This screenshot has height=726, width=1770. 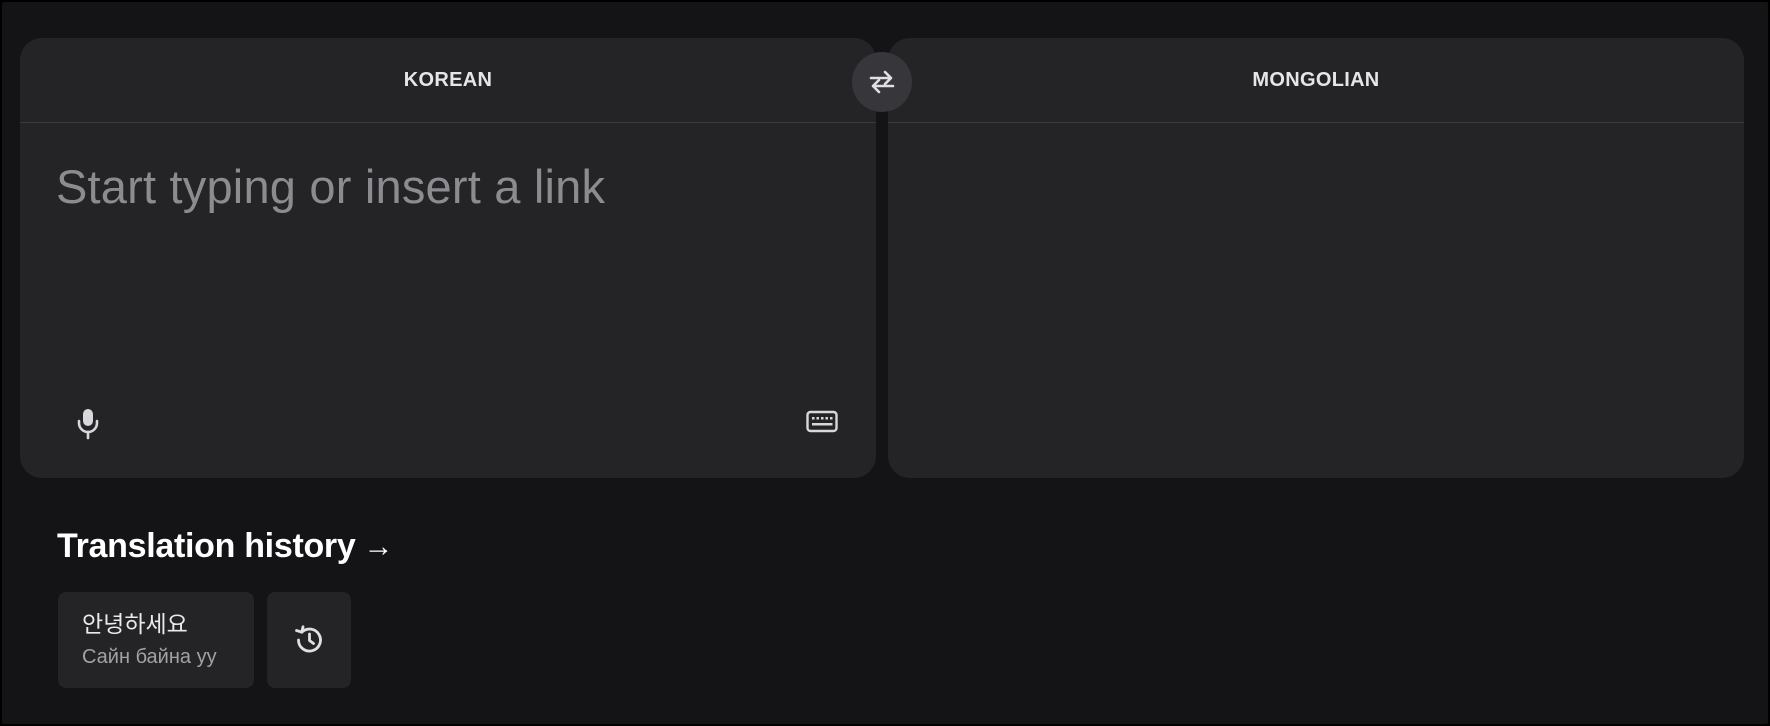 What do you see at coordinates (378, 546) in the screenshot?
I see `arrow-right-icon: →` at bounding box center [378, 546].